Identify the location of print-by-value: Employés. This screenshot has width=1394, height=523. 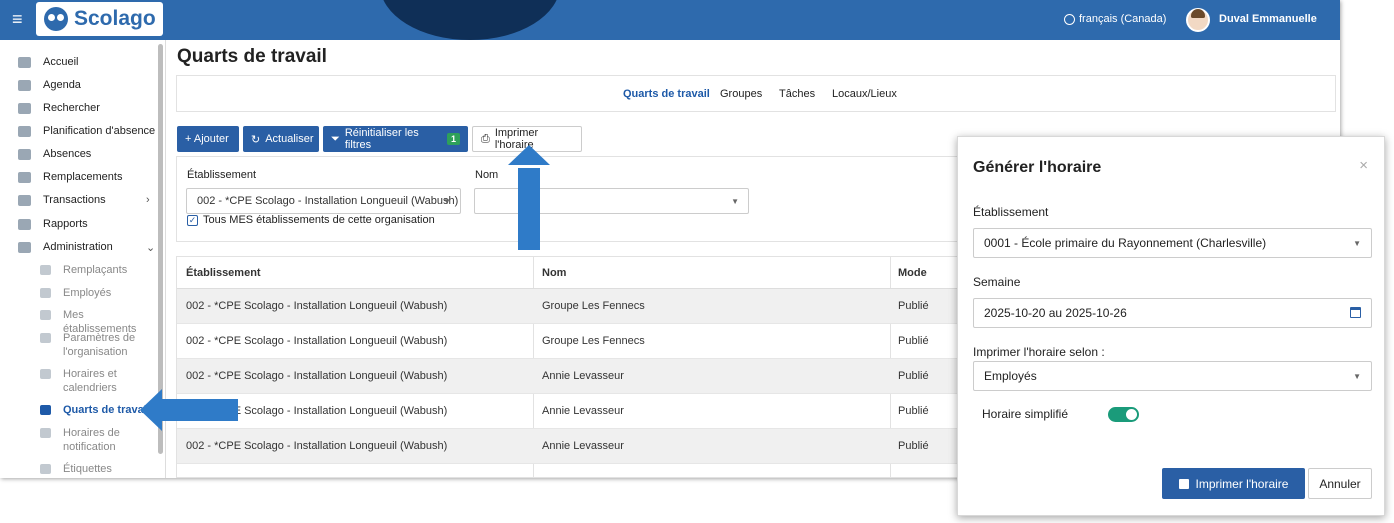
(1010, 376).